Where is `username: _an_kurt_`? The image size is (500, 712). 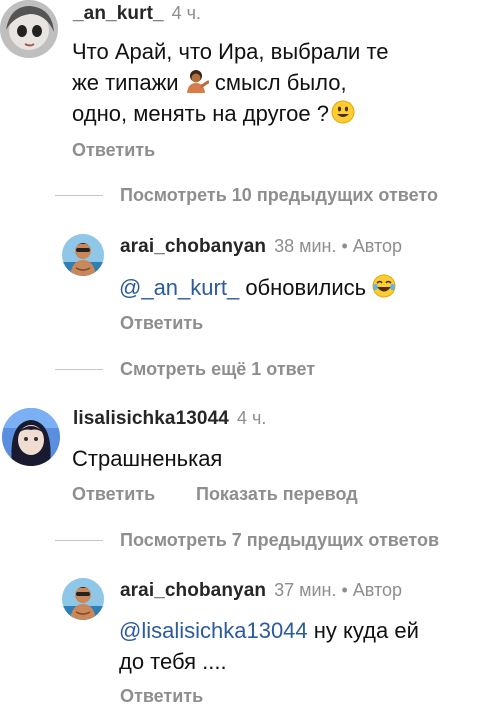
username: _an_kurt_ is located at coordinates (118, 13).